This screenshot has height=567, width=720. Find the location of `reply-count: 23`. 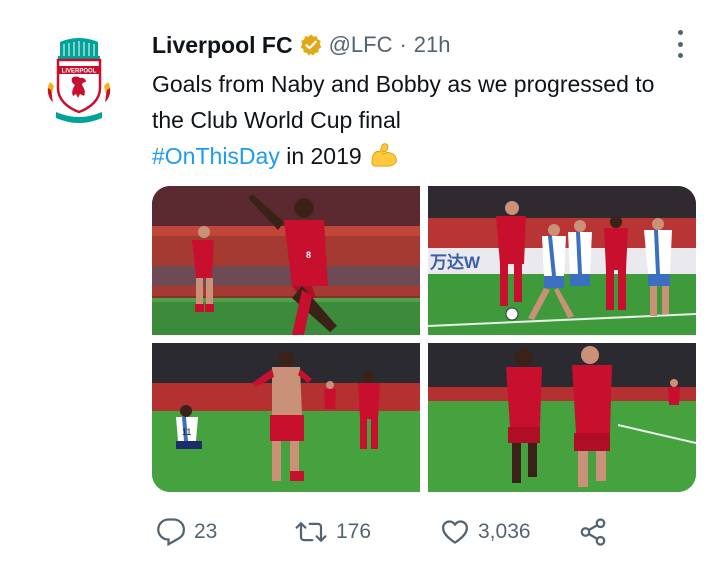

reply-count: 23 is located at coordinates (206, 531).